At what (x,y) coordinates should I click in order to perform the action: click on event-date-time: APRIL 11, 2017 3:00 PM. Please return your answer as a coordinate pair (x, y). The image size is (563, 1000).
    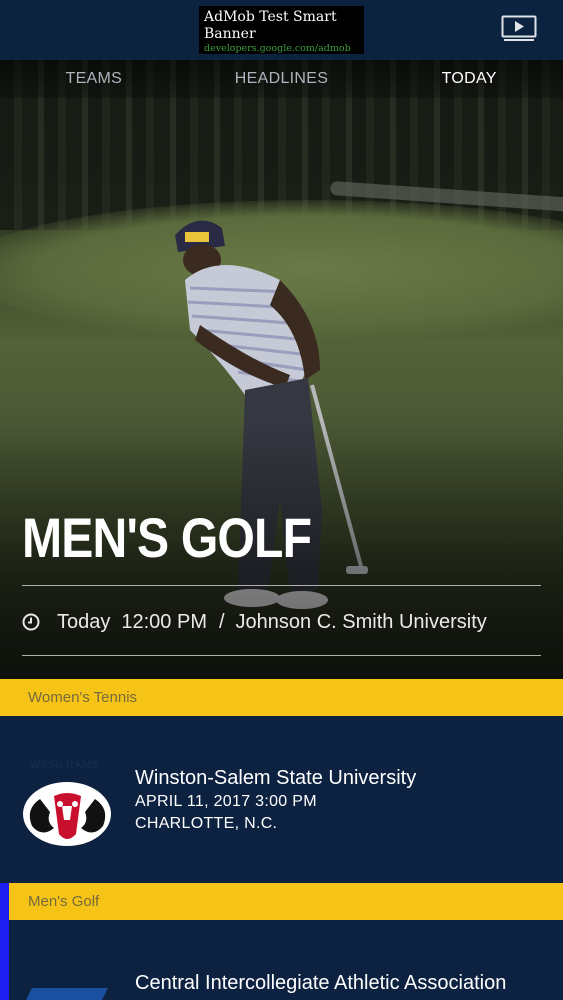
    Looking at the image, I should click on (226, 801).